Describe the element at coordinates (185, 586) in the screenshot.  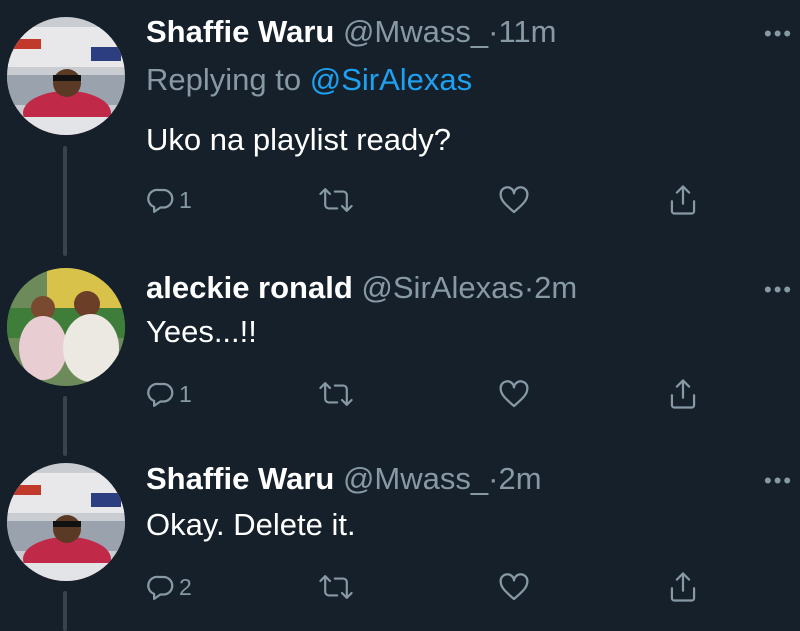
I see `reply-count: 2` at that location.